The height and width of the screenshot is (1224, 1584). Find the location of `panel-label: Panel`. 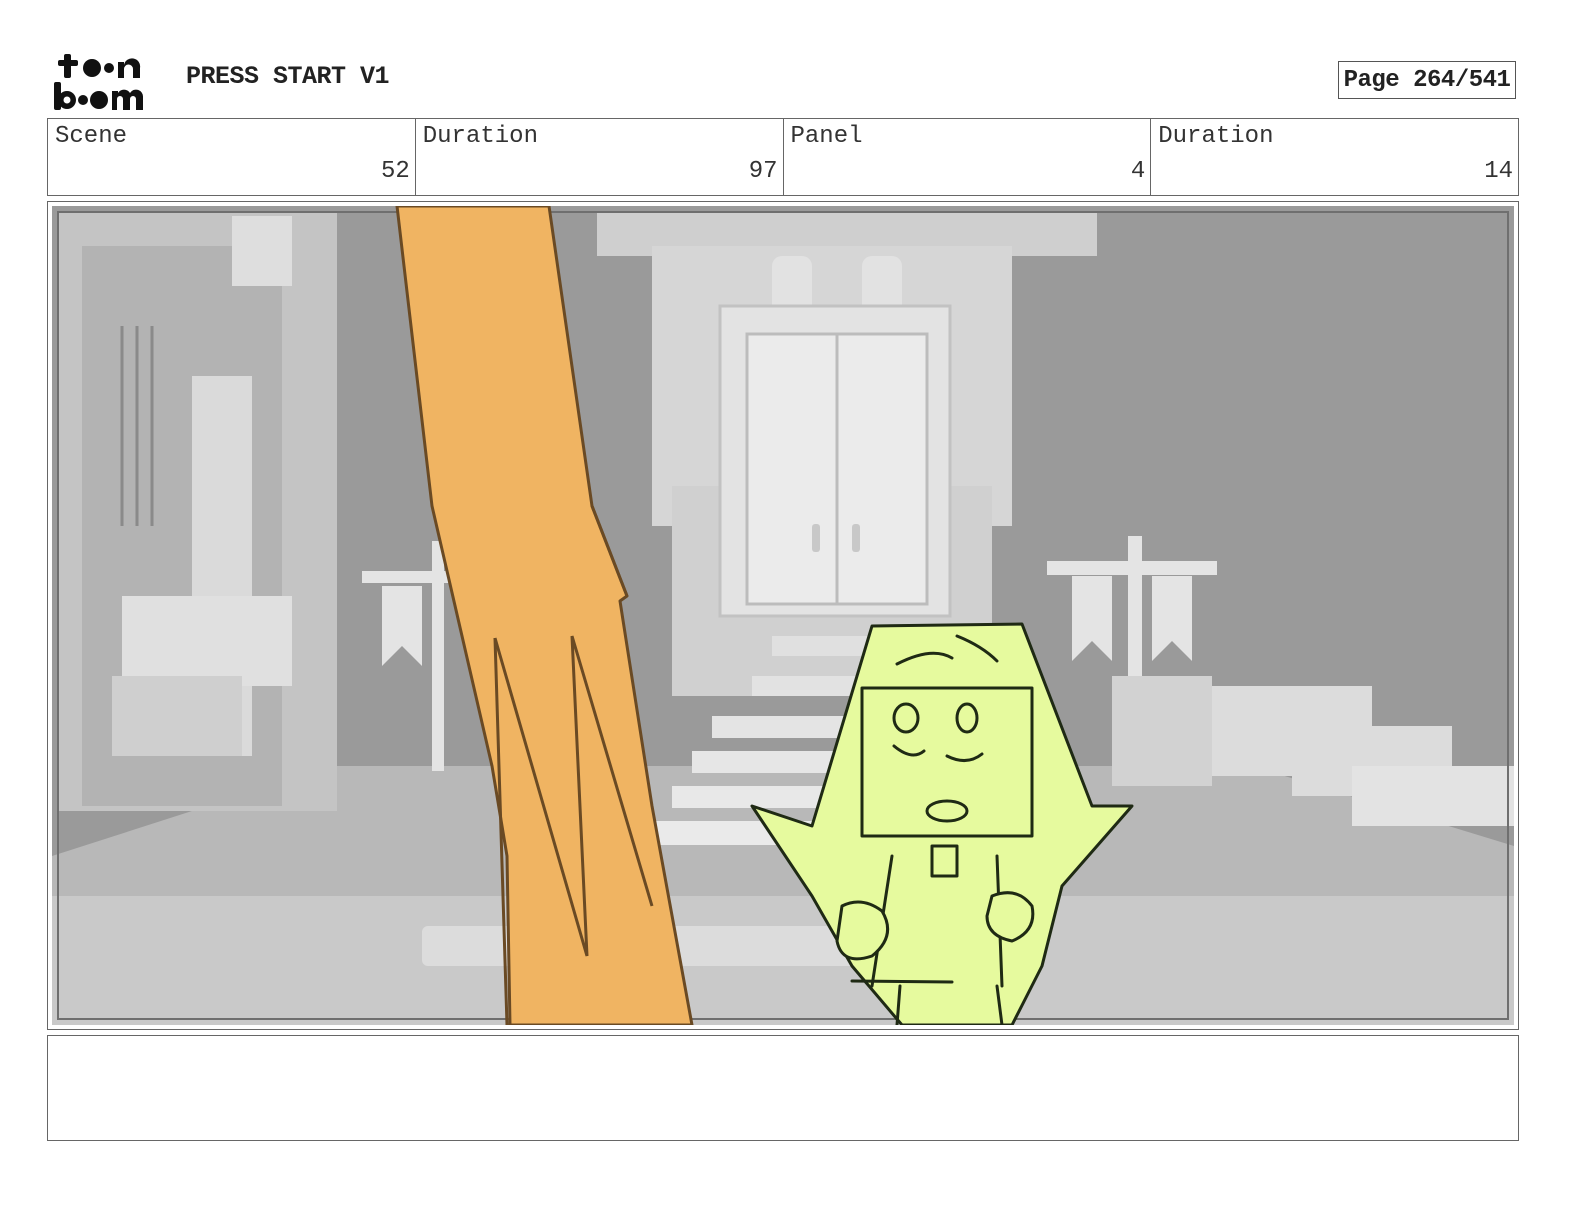

panel-label: Panel is located at coordinates (826, 136).